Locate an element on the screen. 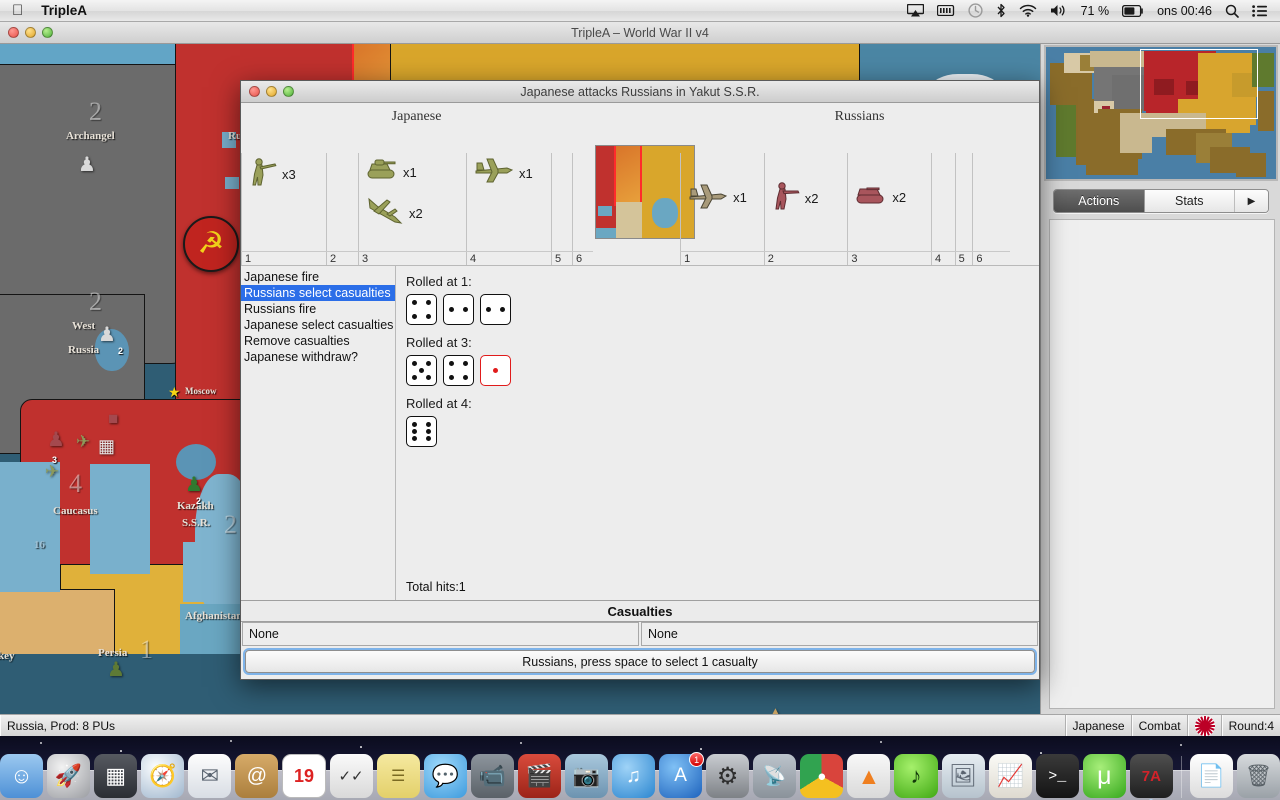 This screenshot has height=800, width=1280. trash-icon: 🗑 is located at coordinates (1258, 776).